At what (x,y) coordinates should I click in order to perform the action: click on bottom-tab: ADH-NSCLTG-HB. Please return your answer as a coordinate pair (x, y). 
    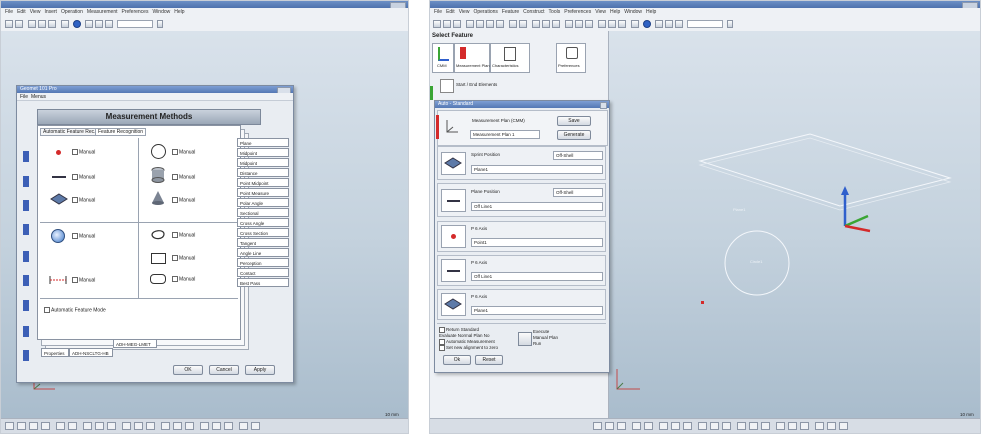
    Looking at the image, I should click on (91, 352).